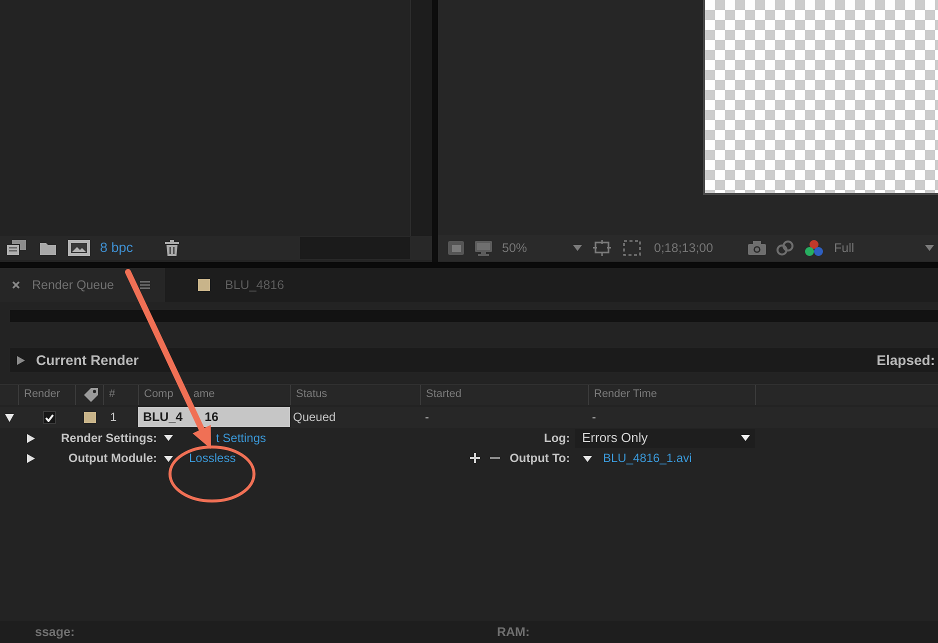  I want to click on output-module-link: Lossless, so click(212, 458).